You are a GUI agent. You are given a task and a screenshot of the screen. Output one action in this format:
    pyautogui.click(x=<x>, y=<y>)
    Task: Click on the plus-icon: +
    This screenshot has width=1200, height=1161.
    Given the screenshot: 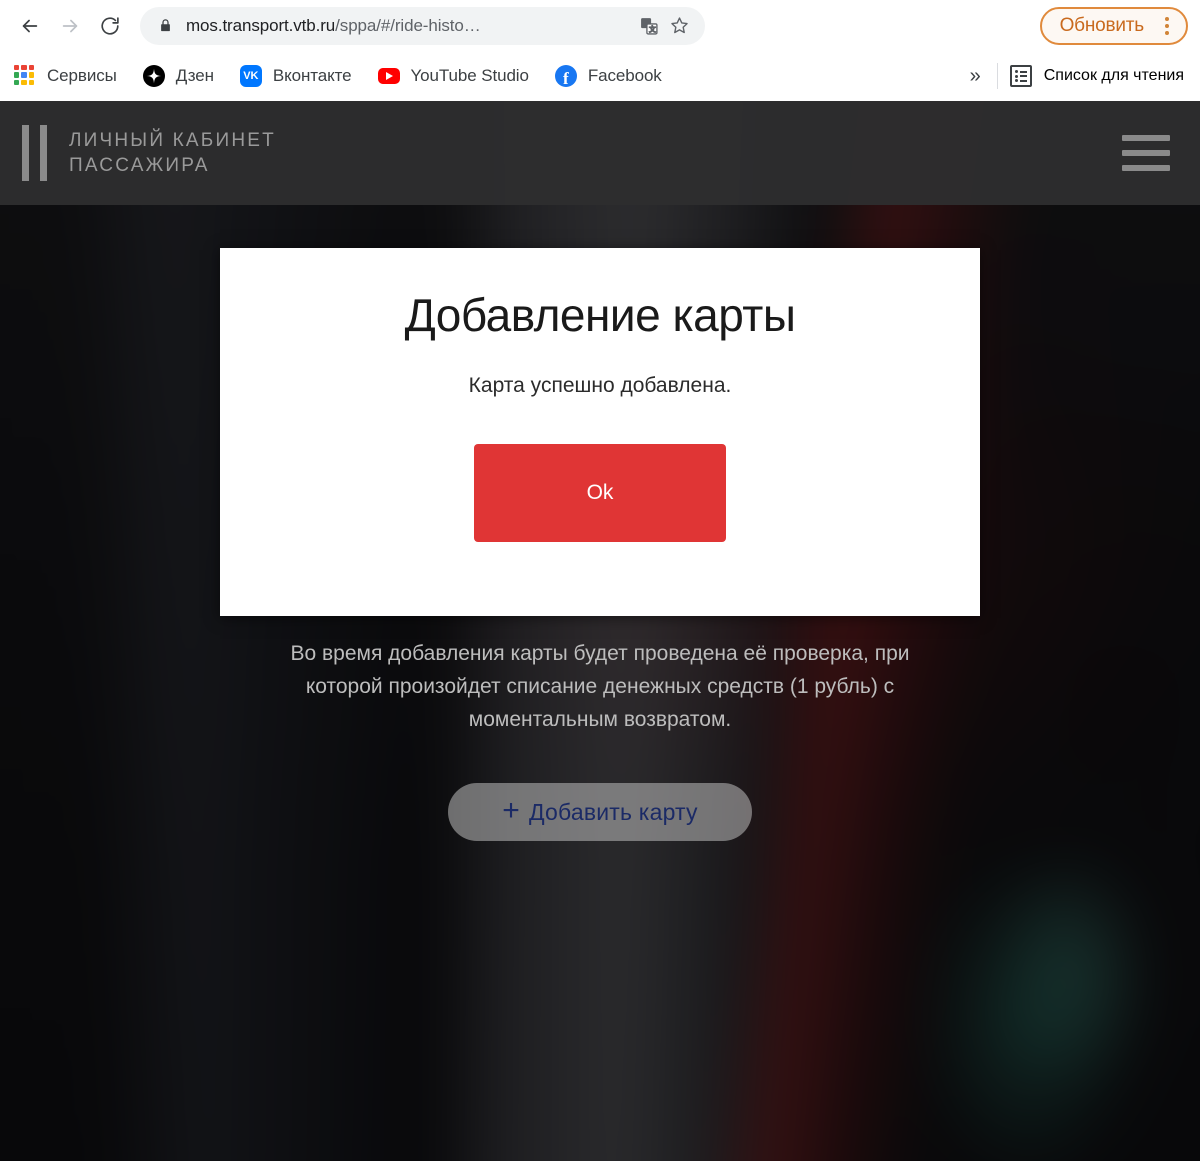 What is the action you would take?
    pyautogui.click(x=511, y=810)
    